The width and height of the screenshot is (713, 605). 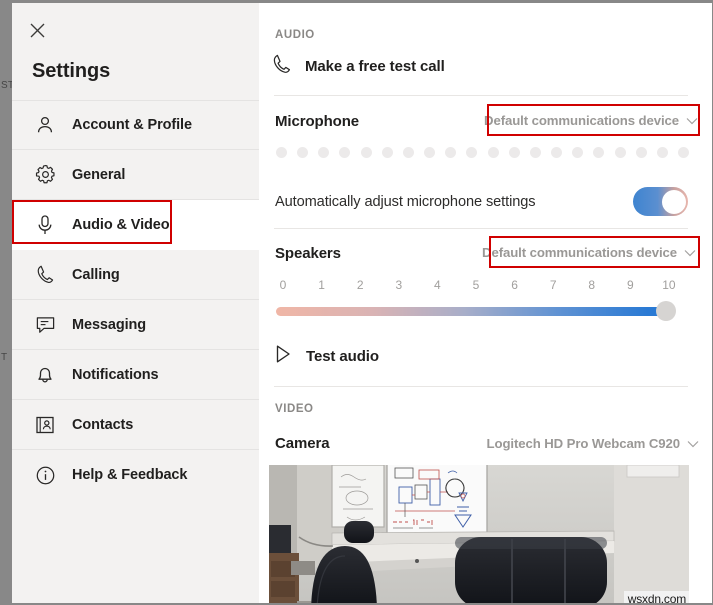 I want to click on bell-icon, so click(x=45, y=375).